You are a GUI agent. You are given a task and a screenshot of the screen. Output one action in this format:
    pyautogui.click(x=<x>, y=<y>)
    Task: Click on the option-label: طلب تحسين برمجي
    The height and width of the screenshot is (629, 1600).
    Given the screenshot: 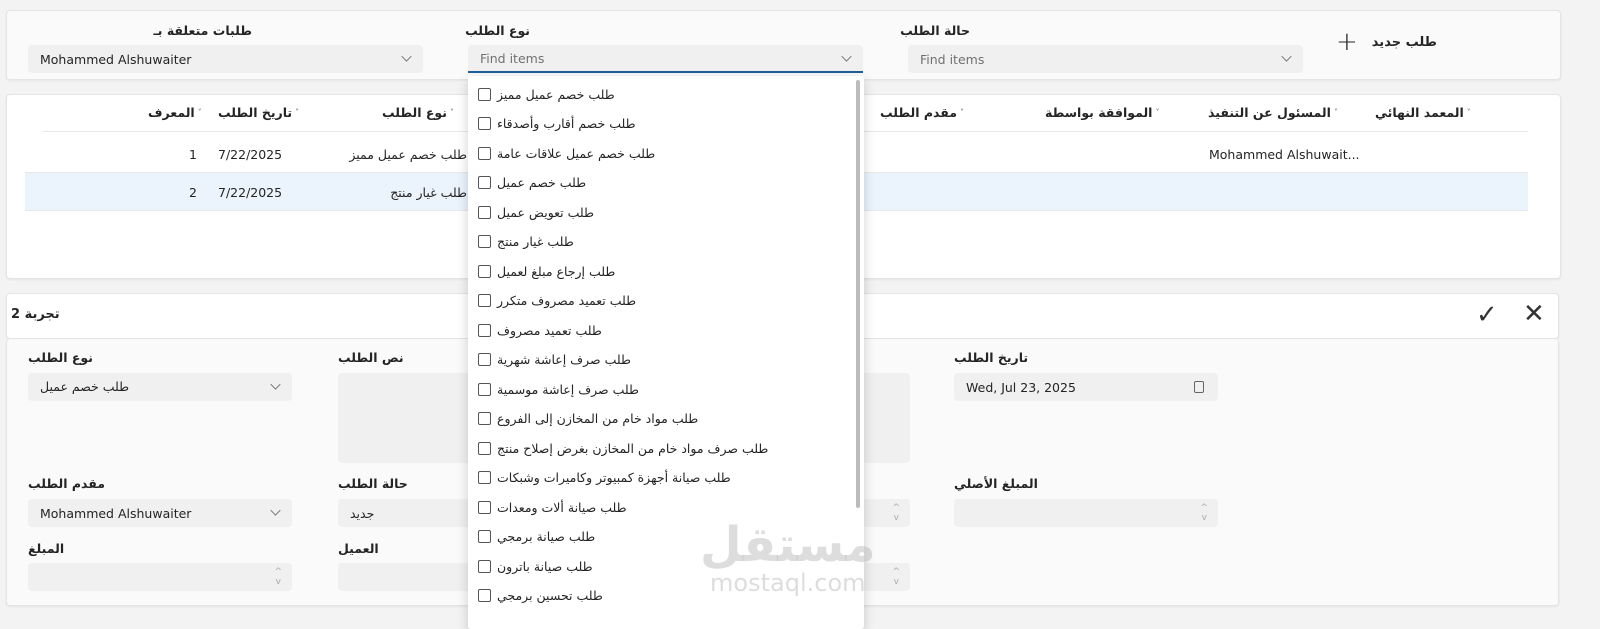 What is the action you would take?
    pyautogui.click(x=550, y=595)
    